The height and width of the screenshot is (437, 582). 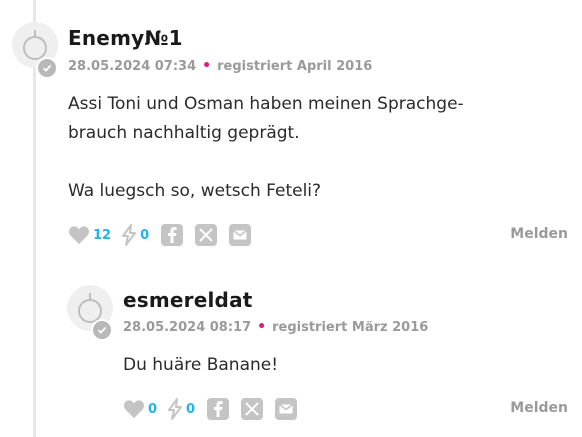 I want to click on comment-meta: 28.05.2024 07:34 • registriert April 2016, so click(x=220, y=66).